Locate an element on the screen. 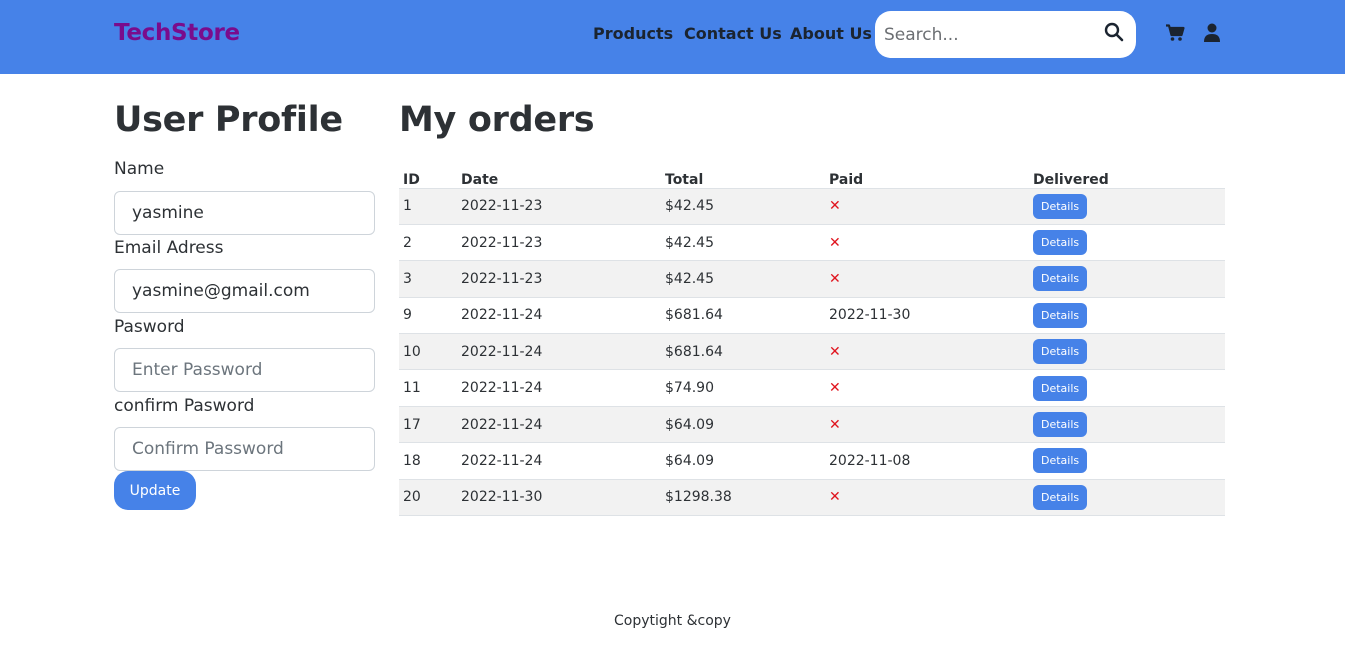 This screenshot has width=1345, height=647. table-row: 3 2022-11-23 $42.45 ✕ Details is located at coordinates (812, 279).